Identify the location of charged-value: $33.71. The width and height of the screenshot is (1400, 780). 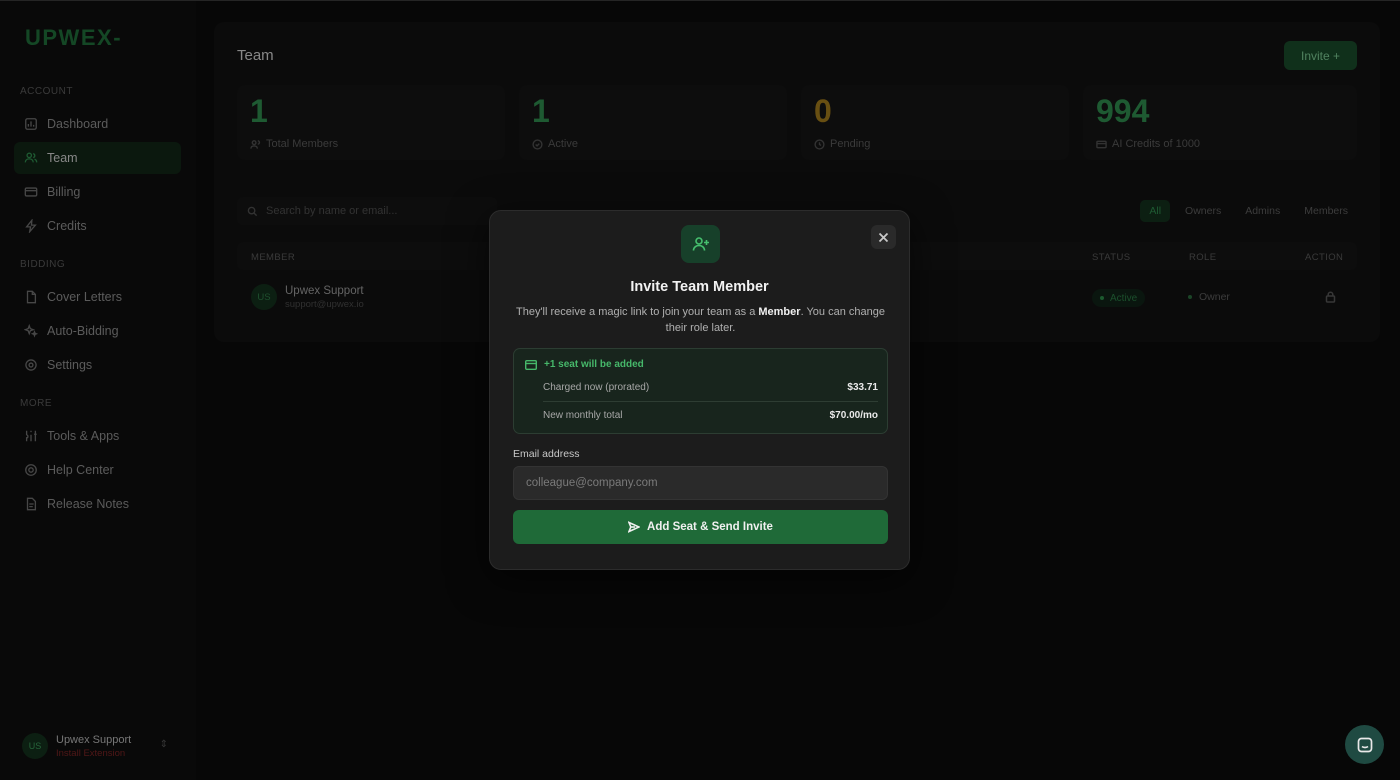
(862, 387).